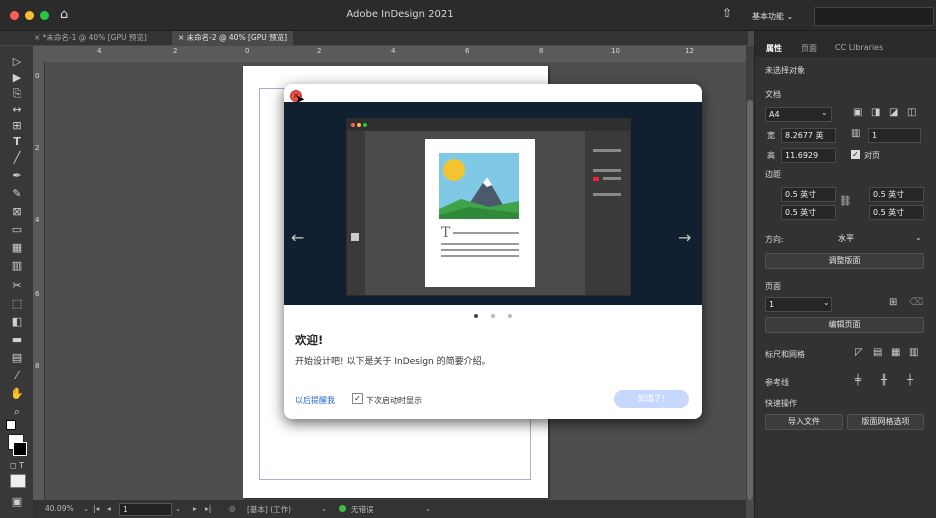 The image size is (936, 518). Describe the element at coordinates (467, 51) in the screenshot. I see `ruler-tick: 6` at that location.